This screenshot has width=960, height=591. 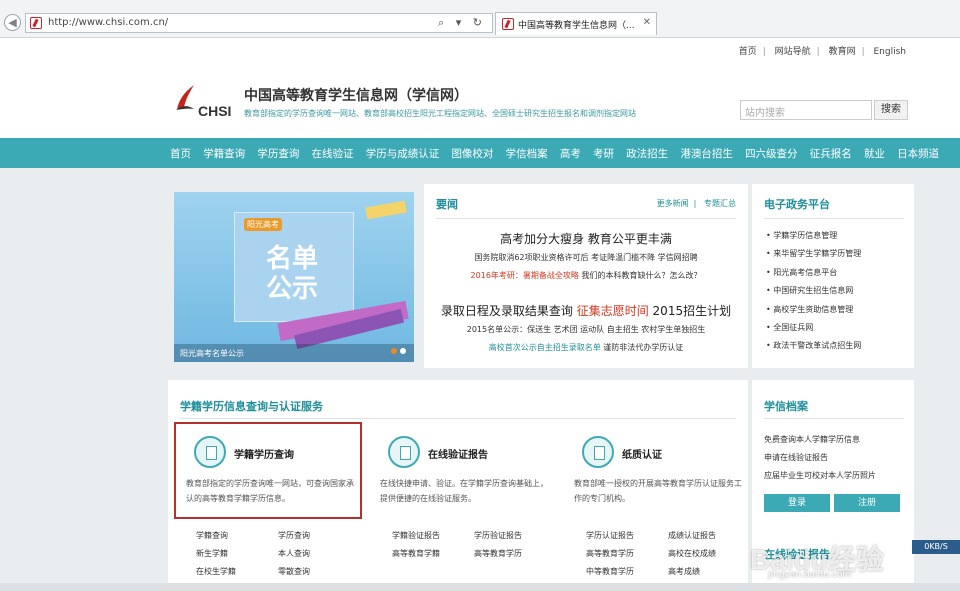 What do you see at coordinates (813, 276) in the screenshot?
I see `gov-link: • 阳光高考信息平台` at bounding box center [813, 276].